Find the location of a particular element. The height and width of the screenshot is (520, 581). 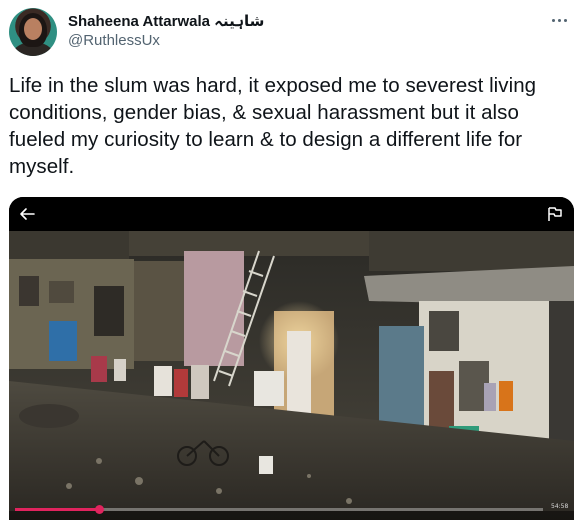

tweet-header: Shaheena Attarwala شاہینہ @RuthlessUx is located at coordinates (290, 32).